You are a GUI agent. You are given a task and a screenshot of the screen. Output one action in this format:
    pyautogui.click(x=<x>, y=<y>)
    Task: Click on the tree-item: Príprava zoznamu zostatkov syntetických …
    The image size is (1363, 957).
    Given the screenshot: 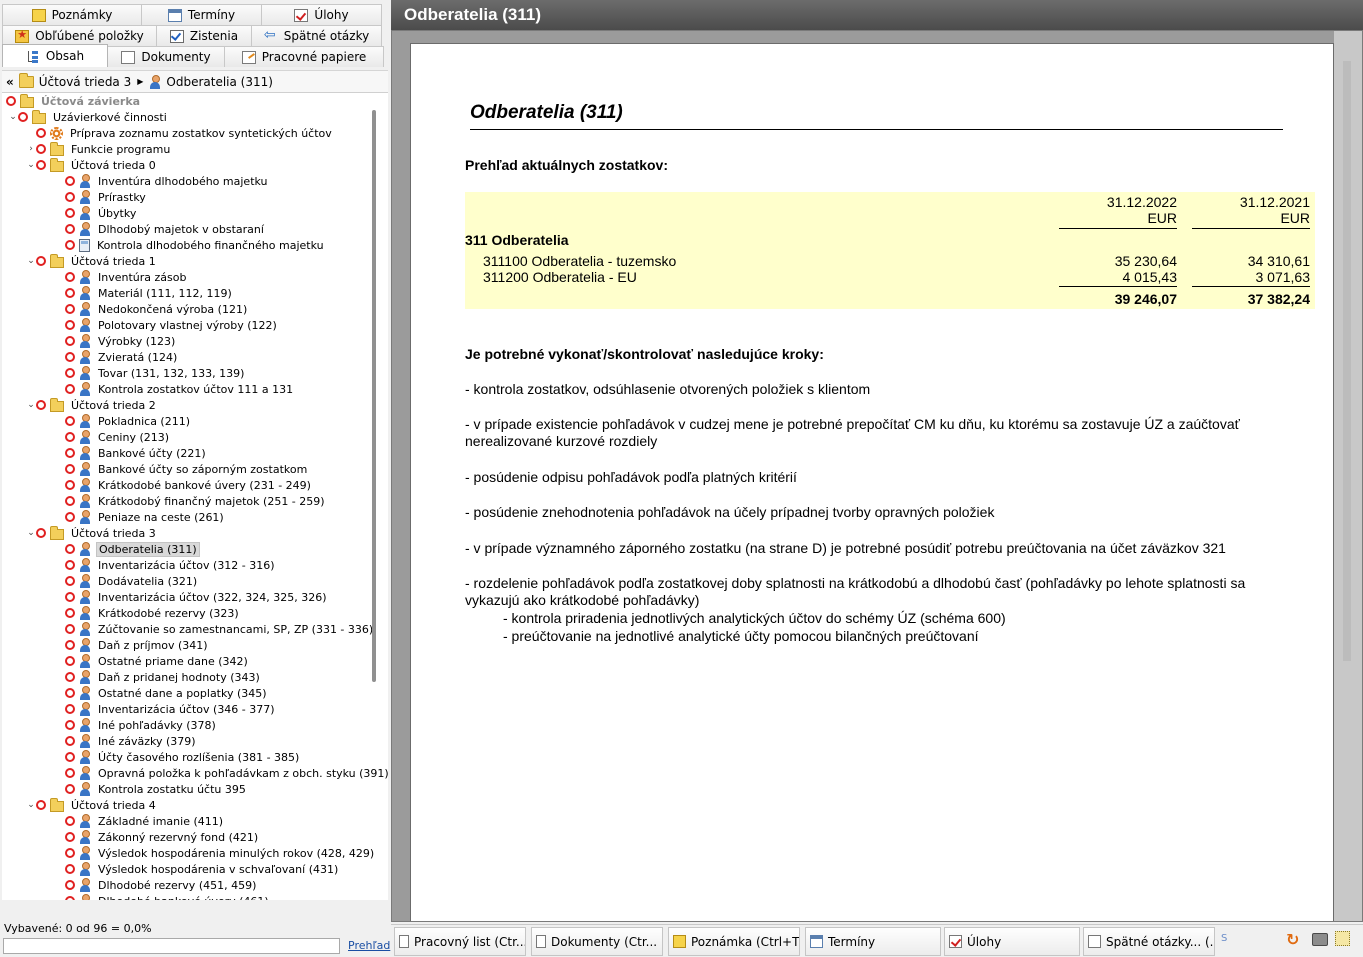 What is the action you would take?
    pyautogui.click(x=180, y=133)
    